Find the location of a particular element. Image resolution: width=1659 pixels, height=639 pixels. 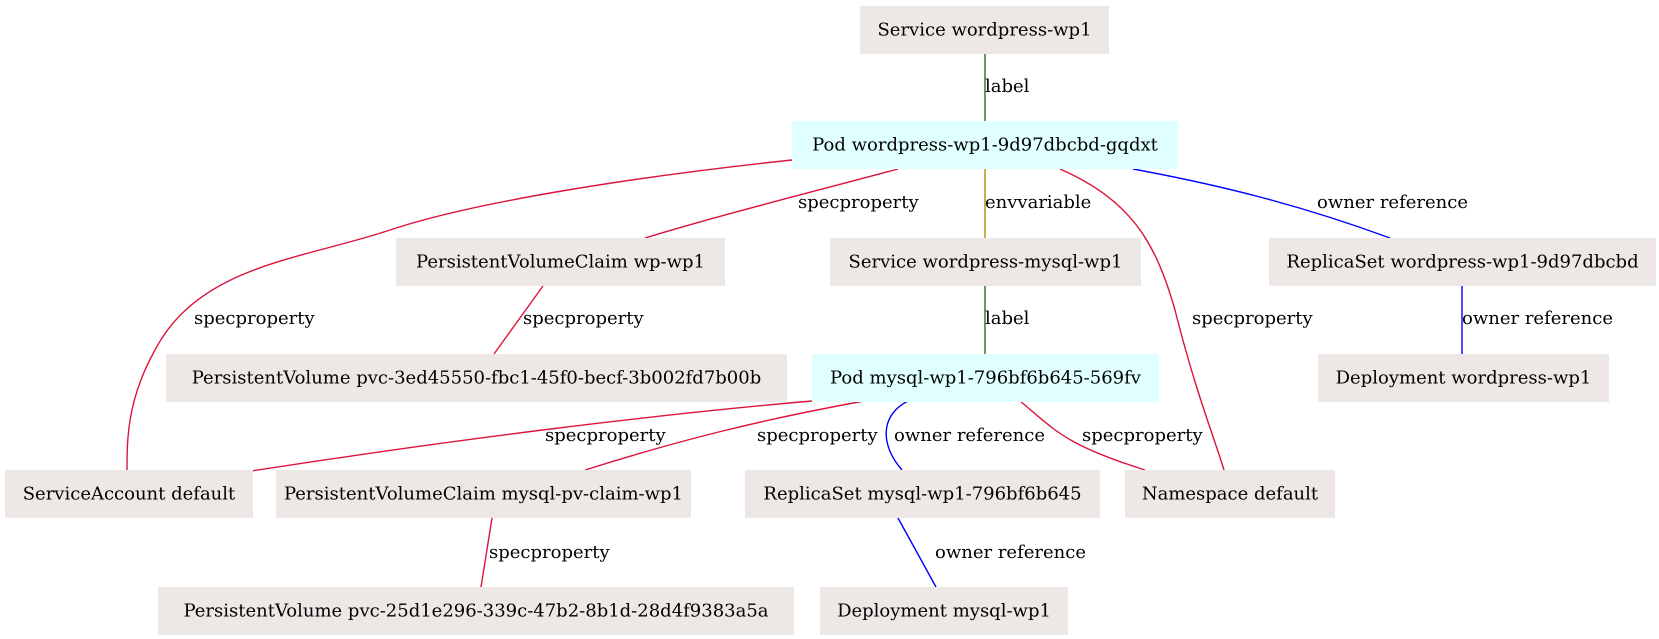

edge-owner-reference-rs-mysql-to-deploy-mysql is located at coordinates (917, 552).